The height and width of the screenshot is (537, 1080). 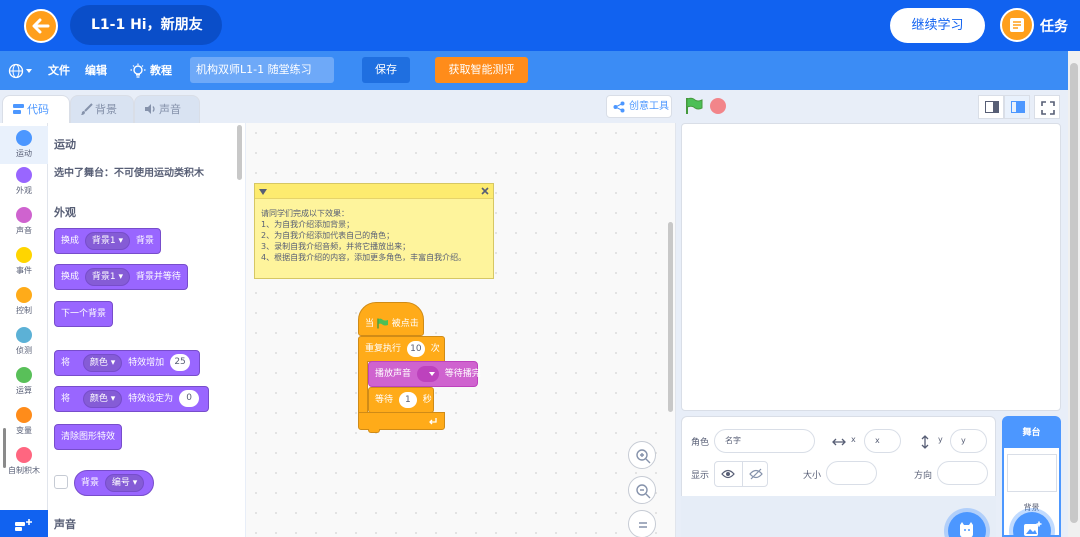 I want to click on workspace-scrollbar, so click(x=670, y=317).